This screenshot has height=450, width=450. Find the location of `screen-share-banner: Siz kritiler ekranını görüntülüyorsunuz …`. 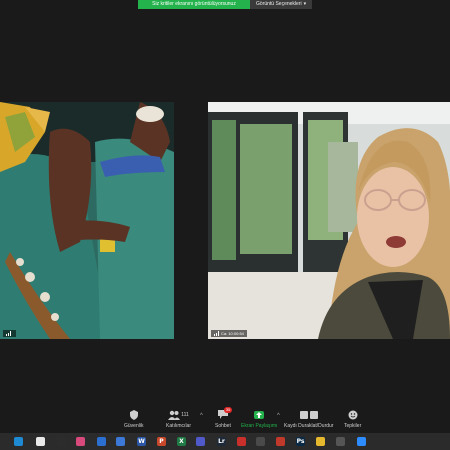

screen-share-banner: Siz kritiler ekranını görüntülüyorsunuz … is located at coordinates (225, 4).